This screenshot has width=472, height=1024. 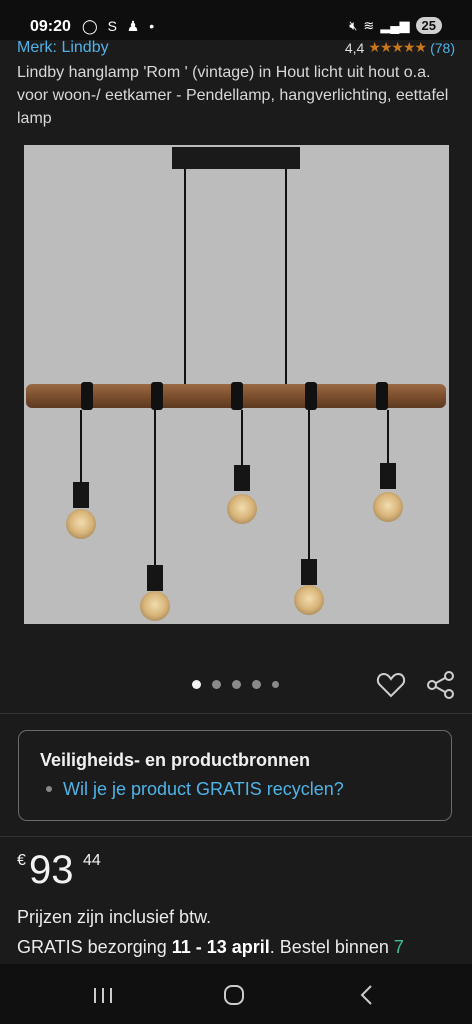 I want to click on recycle-link: Wil je je product GRATIS recyclen?, so click(x=203, y=789).